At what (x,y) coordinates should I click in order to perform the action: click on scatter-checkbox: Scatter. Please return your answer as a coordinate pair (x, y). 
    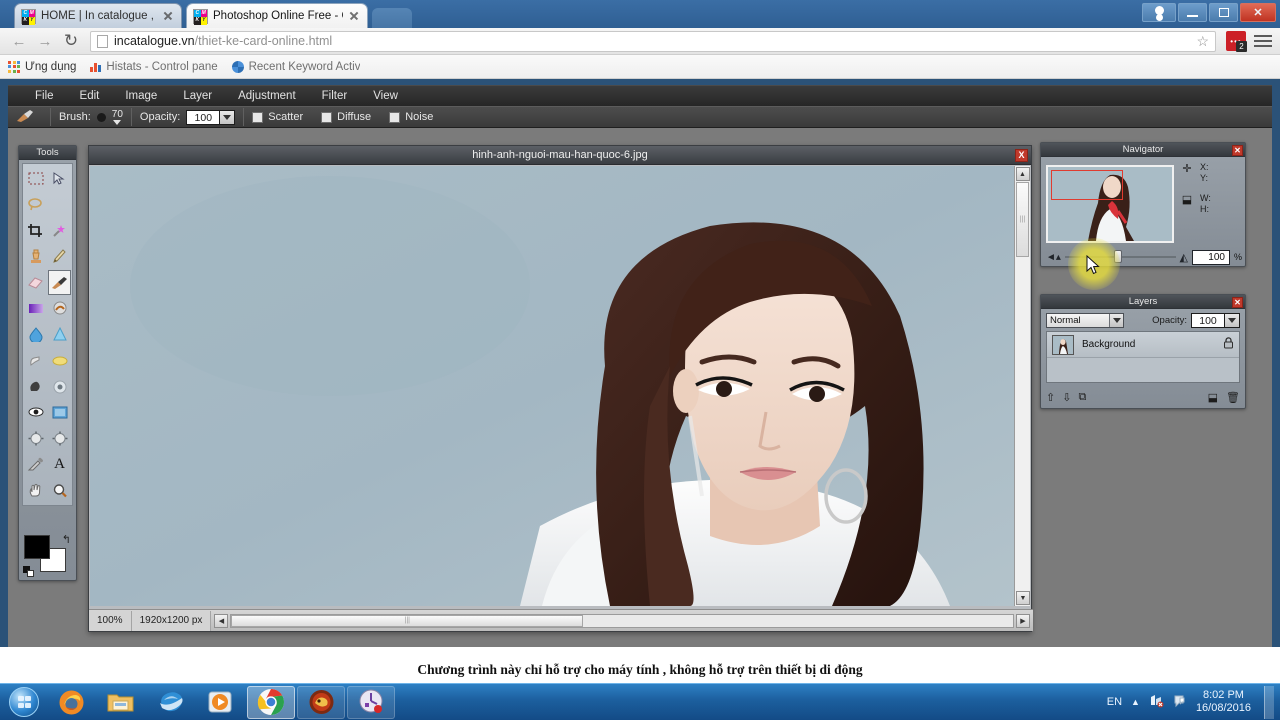
    Looking at the image, I should click on (277, 117).